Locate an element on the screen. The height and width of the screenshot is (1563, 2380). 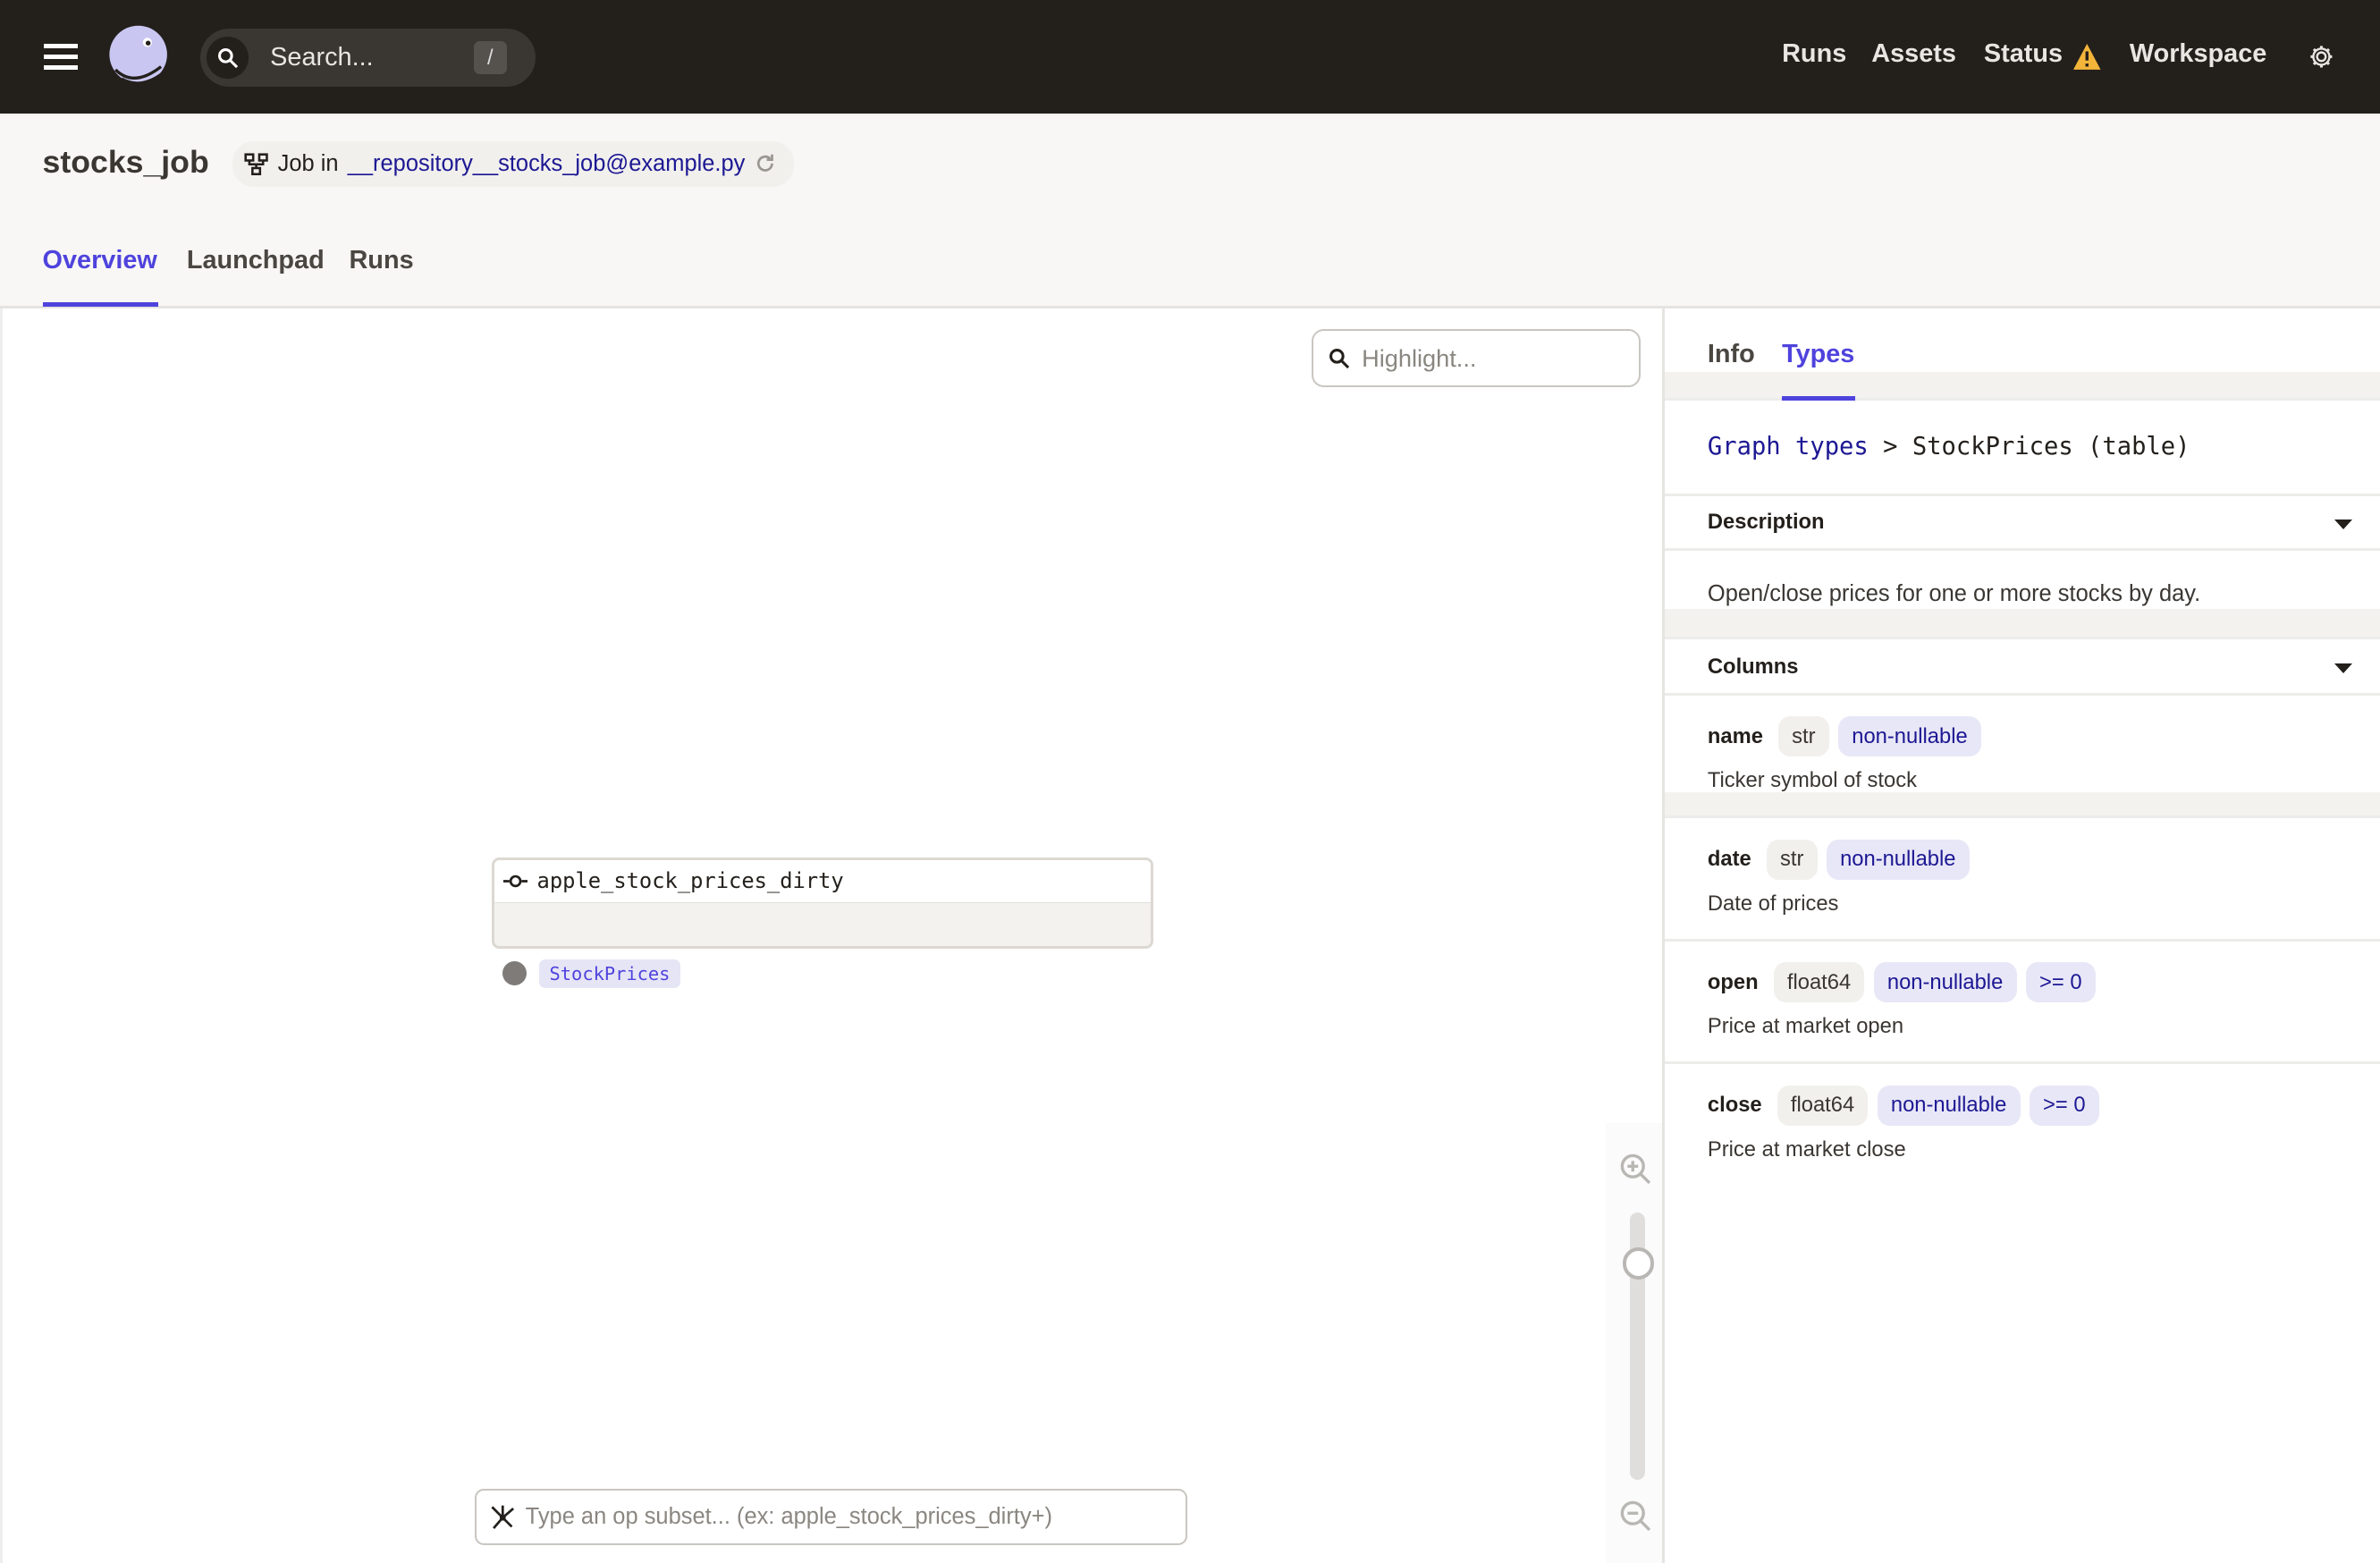
dagster-logo is located at coordinates (139, 57).